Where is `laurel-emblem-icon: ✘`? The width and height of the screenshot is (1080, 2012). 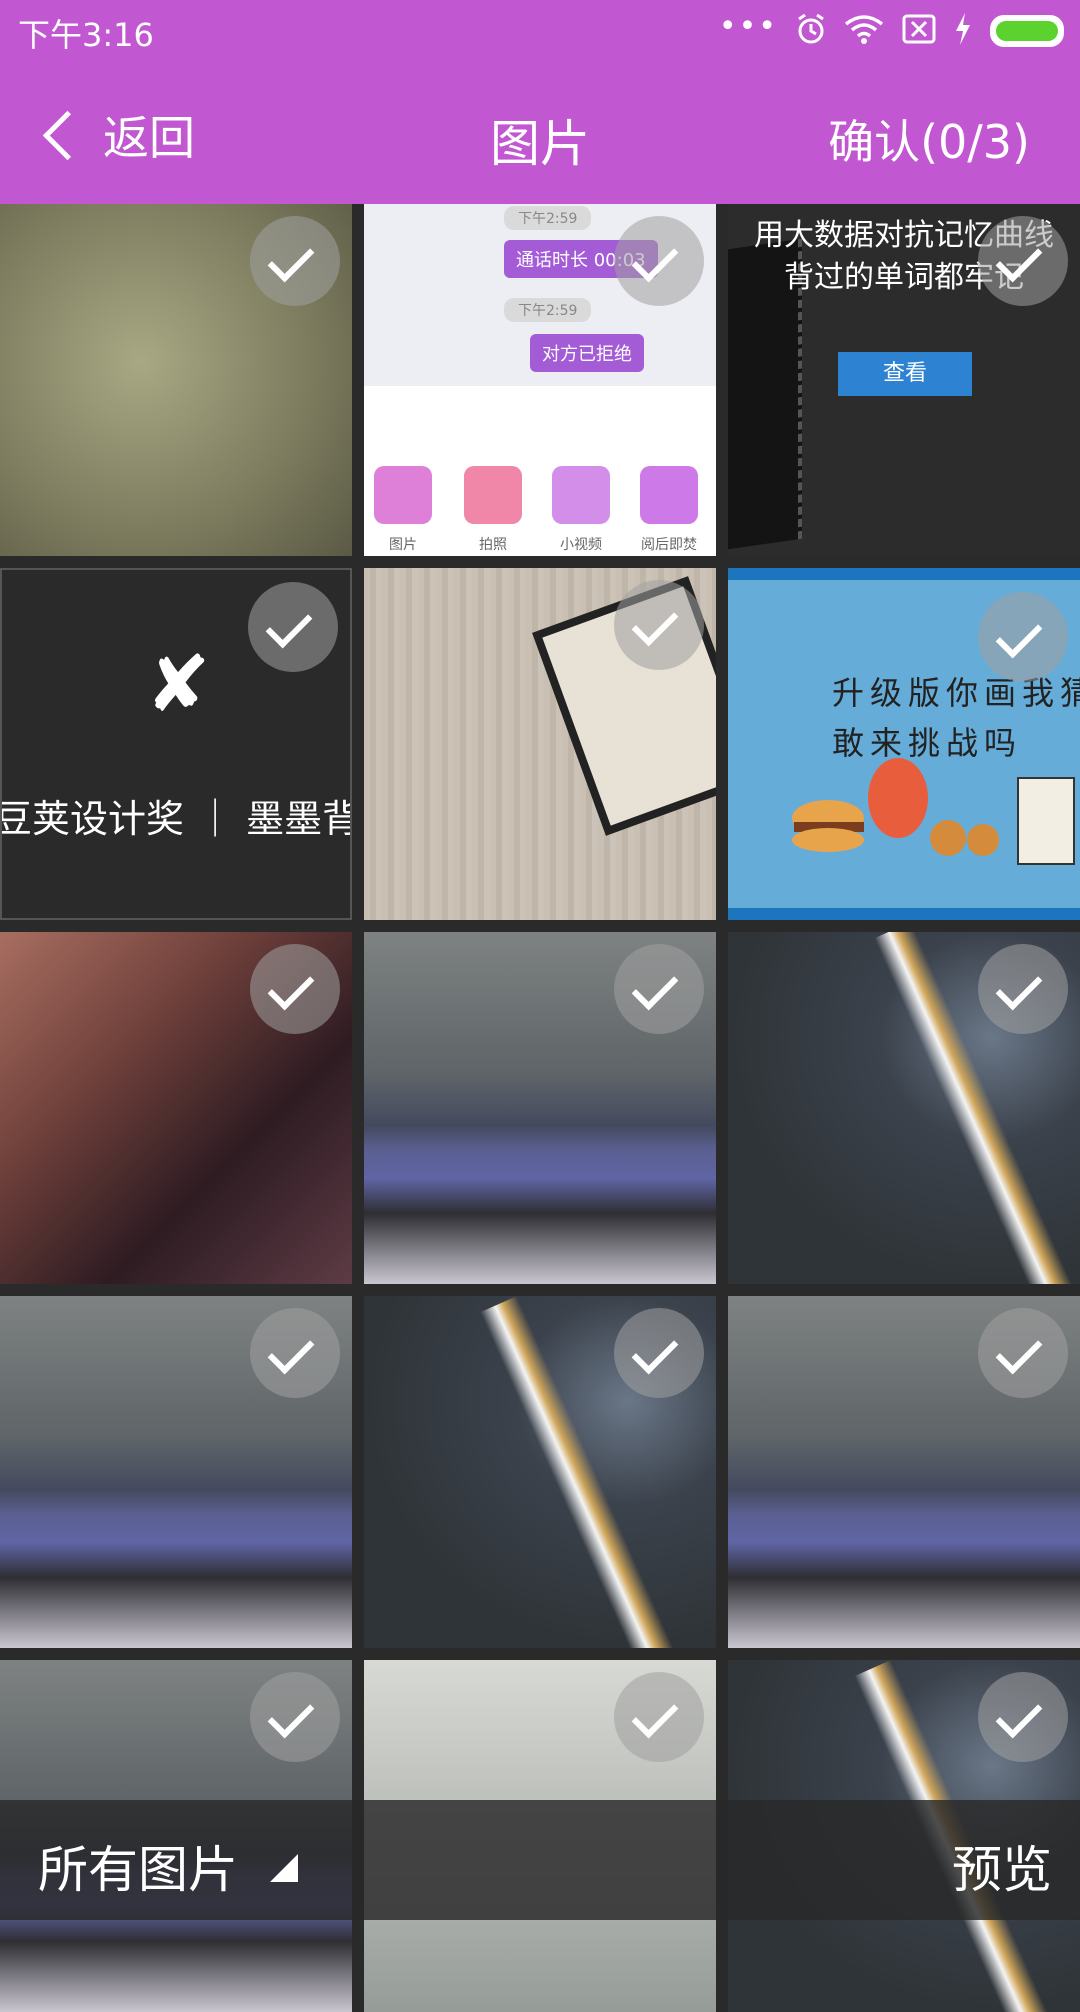
laurel-emblem-icon: ✘ is located at coordinates (178, 685).